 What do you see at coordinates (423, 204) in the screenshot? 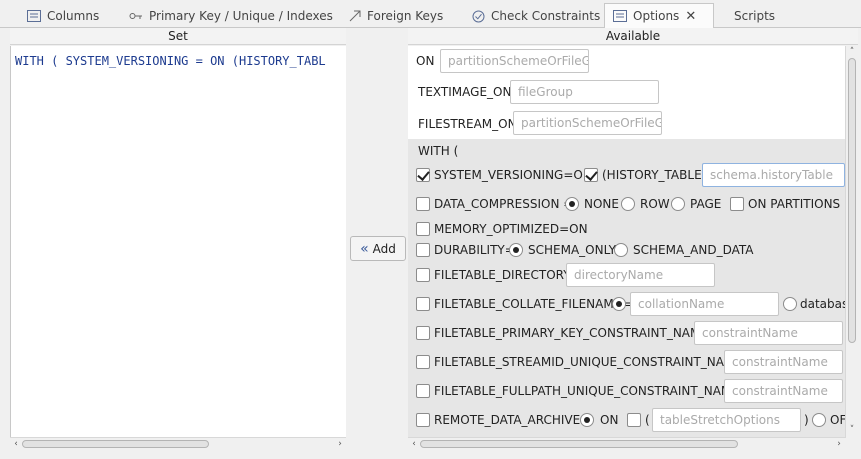
I see `data-compression-checkbox` at bounding box center [423, 204].